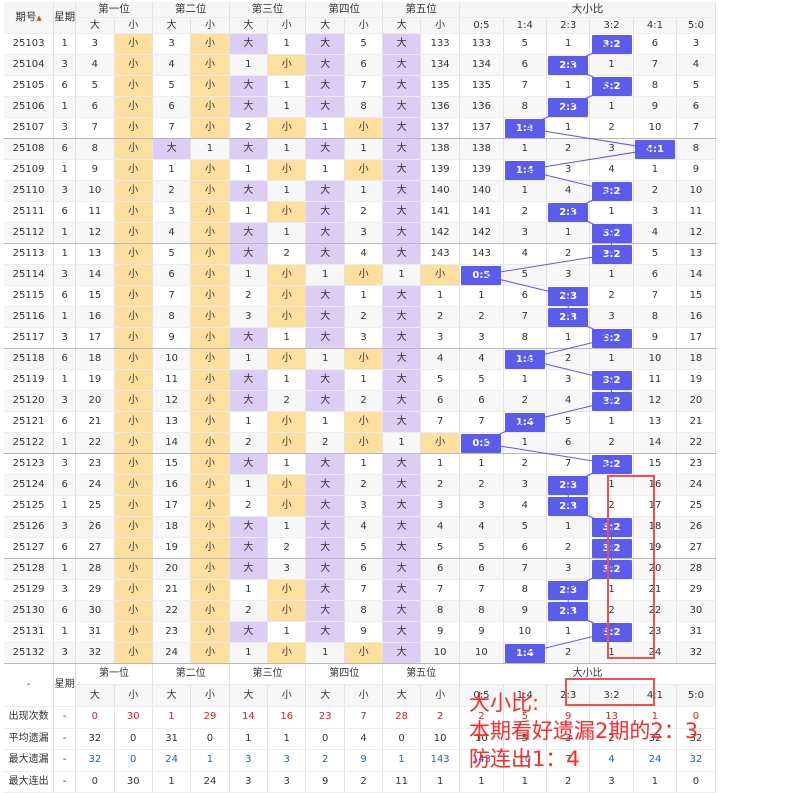  I want to click on issue-cell: 25113, so click(29, 254).